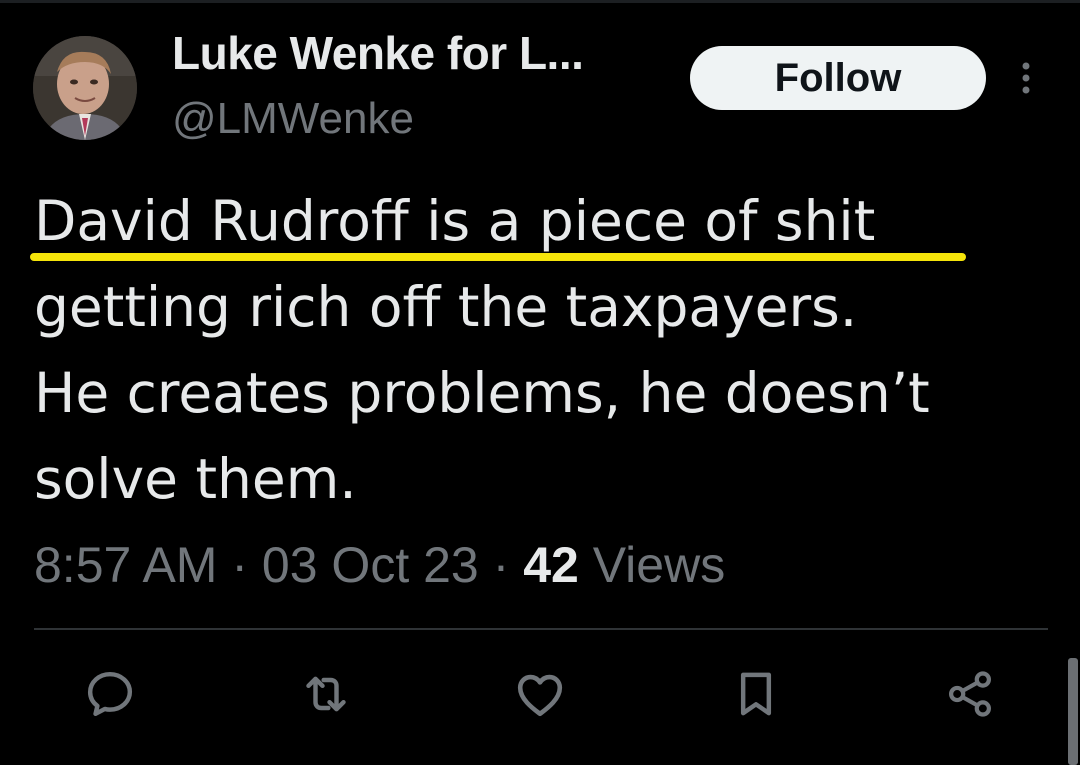  I want to click on actions-divider, so click(541, 629).